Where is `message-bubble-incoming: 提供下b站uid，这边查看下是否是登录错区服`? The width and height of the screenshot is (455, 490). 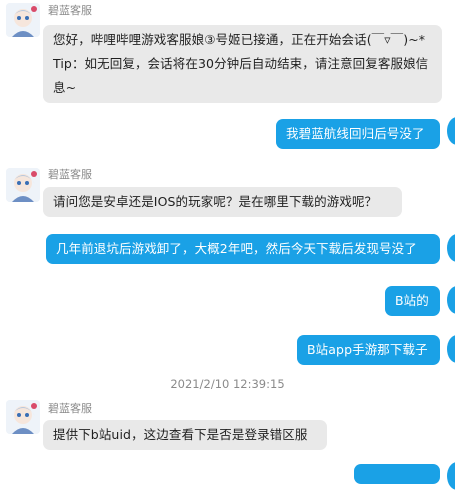 message-bubble-incoming: 提供下b站uid，这边查看下是否是登录错区服 is located at coordinates (185, 435).